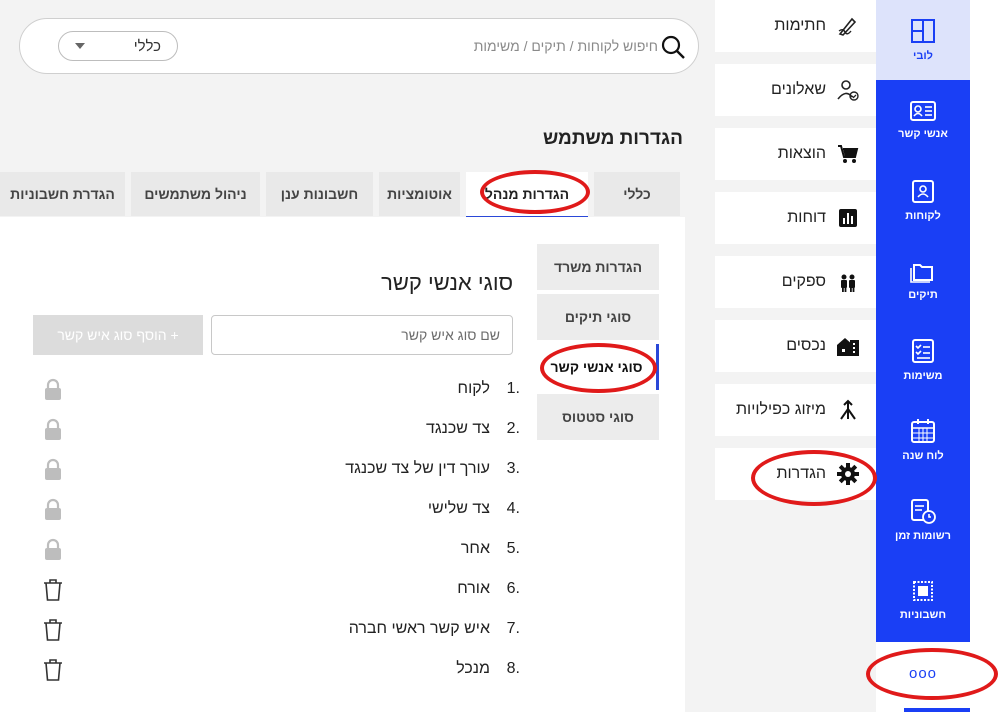 The height and width of the screenshot is (712, 1000). I want to click on menu-item-expenses: הוצאות, so click(795, 154).